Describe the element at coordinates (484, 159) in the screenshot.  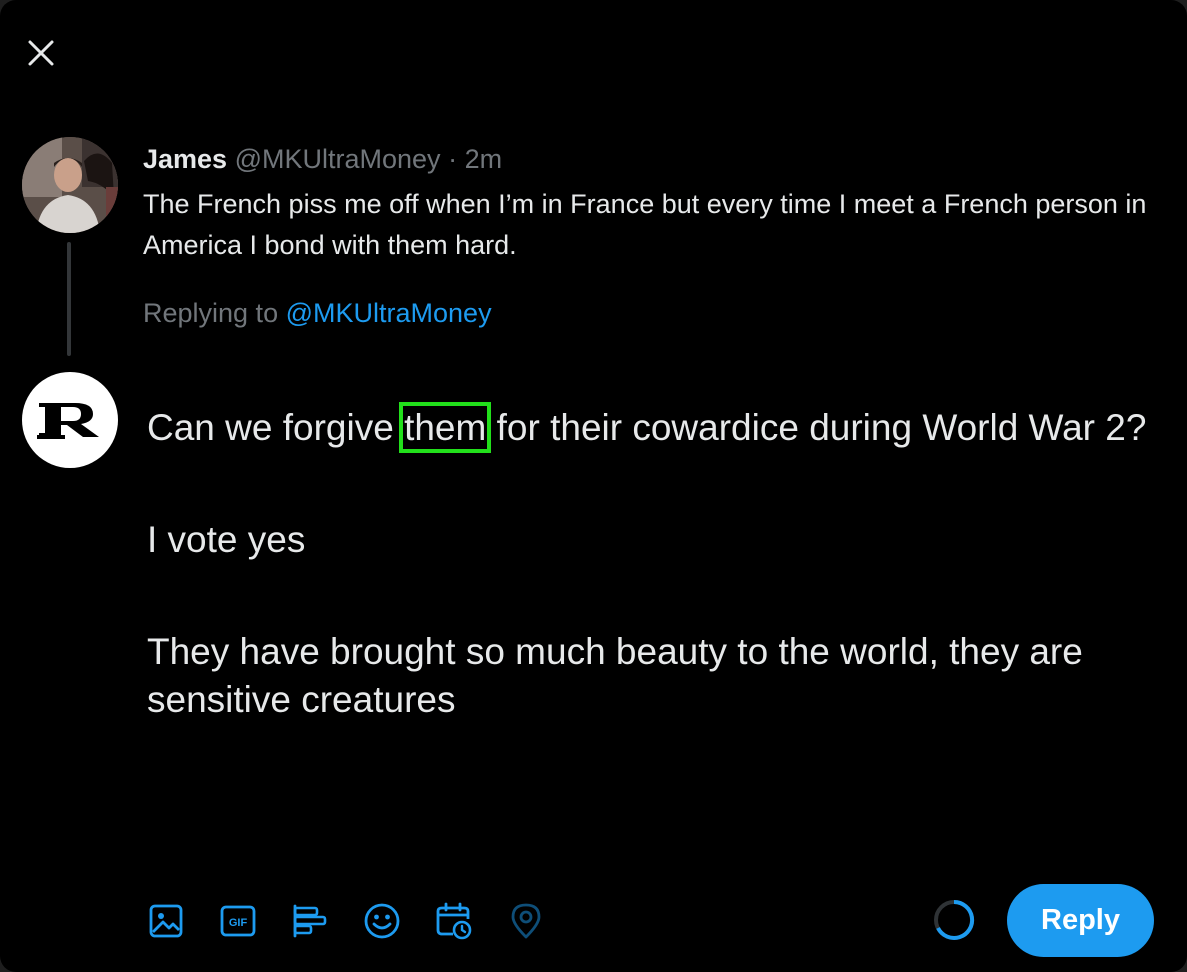
I see `tweet-time: 2m` at that location.